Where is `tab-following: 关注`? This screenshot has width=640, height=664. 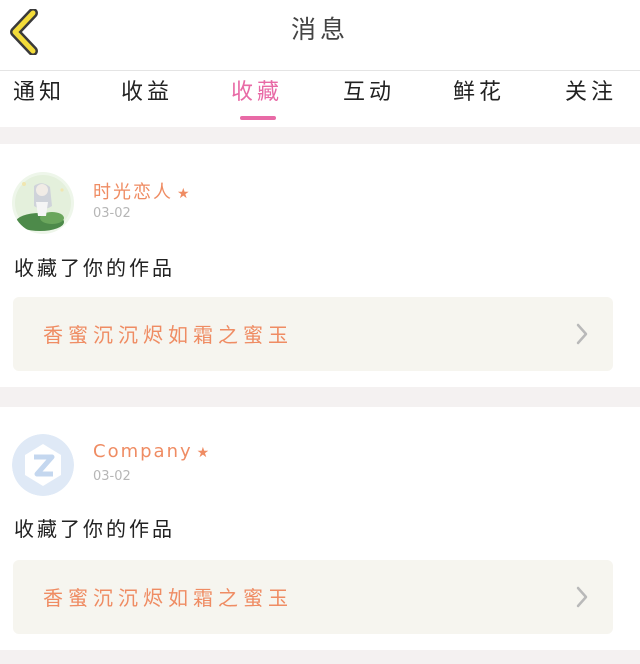 tab-following: 关注 is located at coordinates (591, 99).